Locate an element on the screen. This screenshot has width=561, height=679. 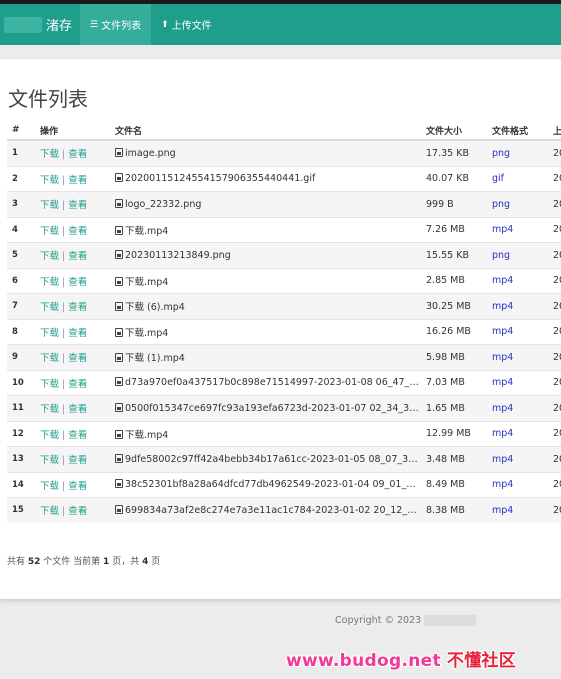
row-format: png is located at coordinates (517, 255).